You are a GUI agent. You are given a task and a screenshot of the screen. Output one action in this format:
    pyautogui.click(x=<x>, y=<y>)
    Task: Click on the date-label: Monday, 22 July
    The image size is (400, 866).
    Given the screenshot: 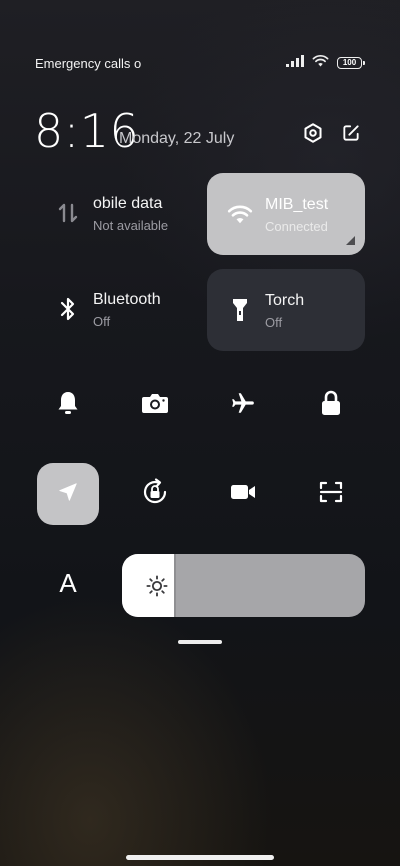 What is the action you would take?
    pyautogui.click(x=176, y=139)
    